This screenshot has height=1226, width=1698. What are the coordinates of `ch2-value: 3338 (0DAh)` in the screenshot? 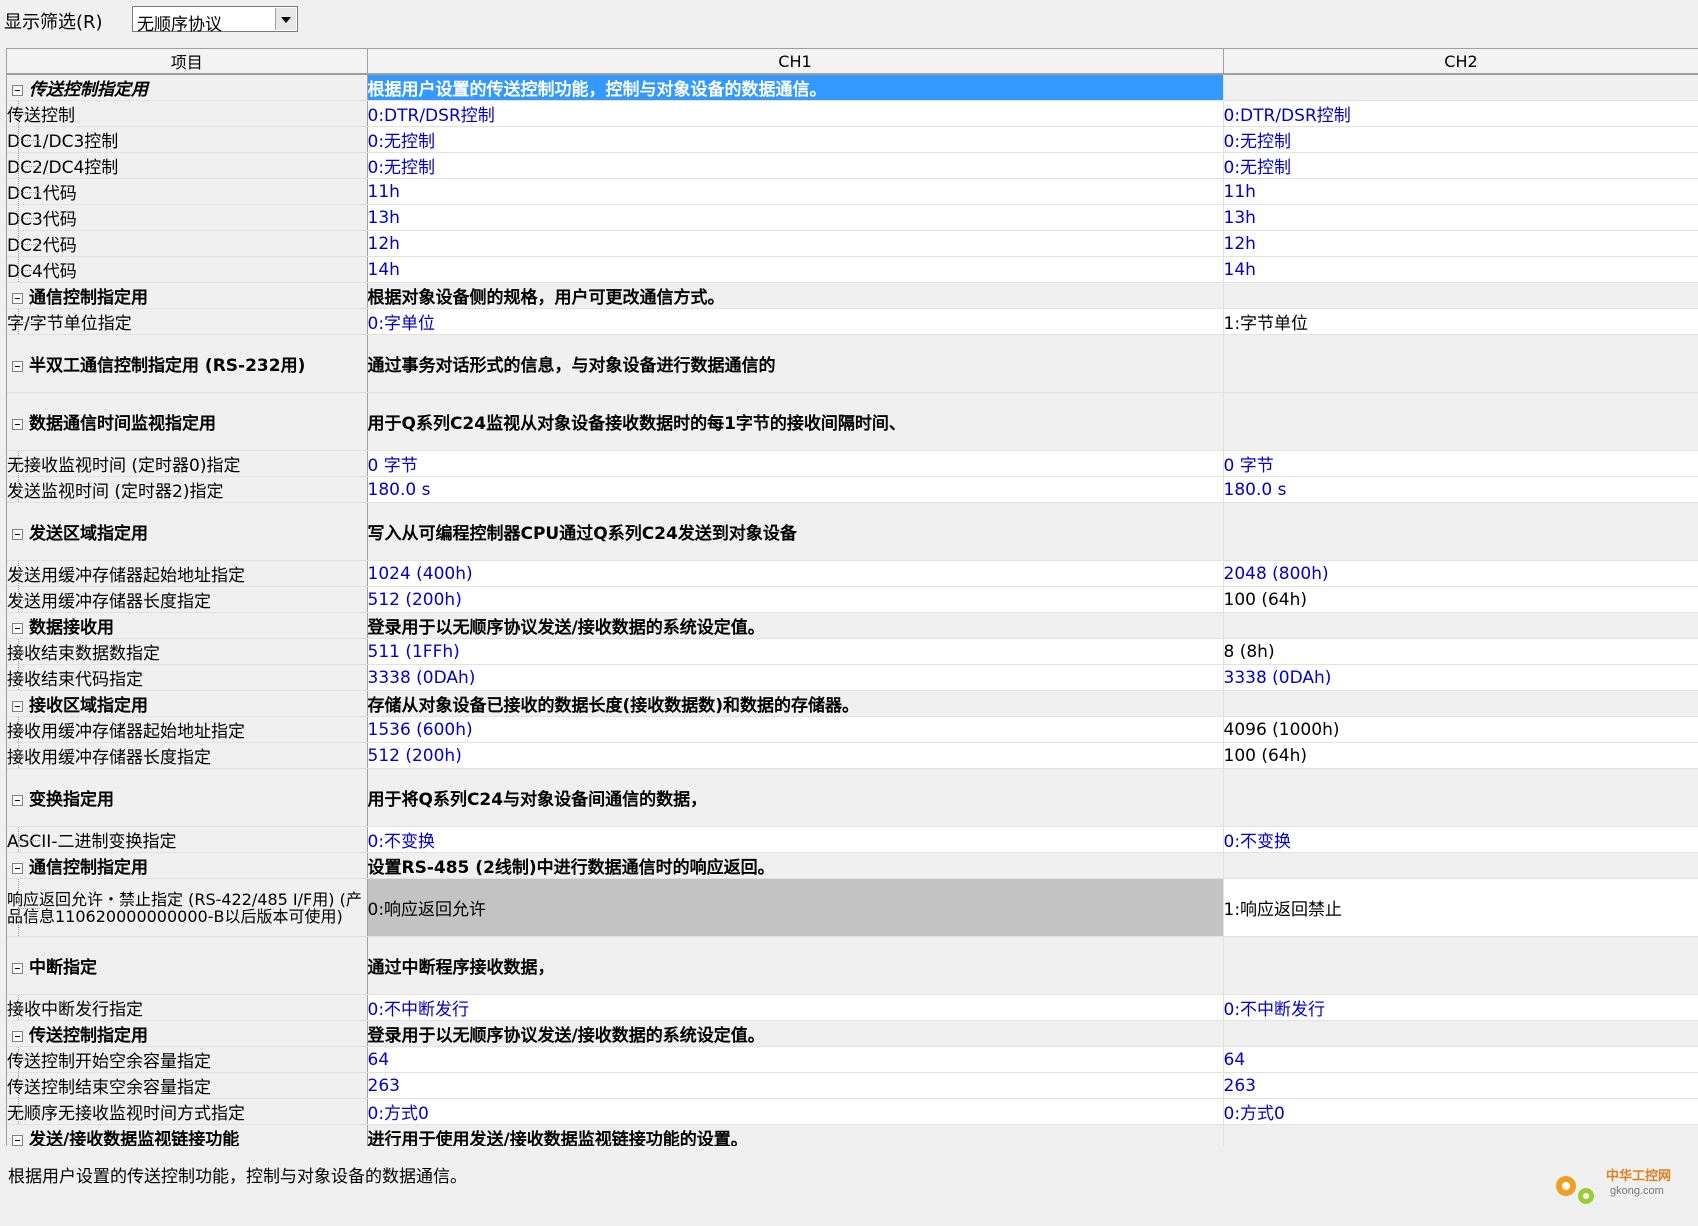 It's located at (1460, 677).